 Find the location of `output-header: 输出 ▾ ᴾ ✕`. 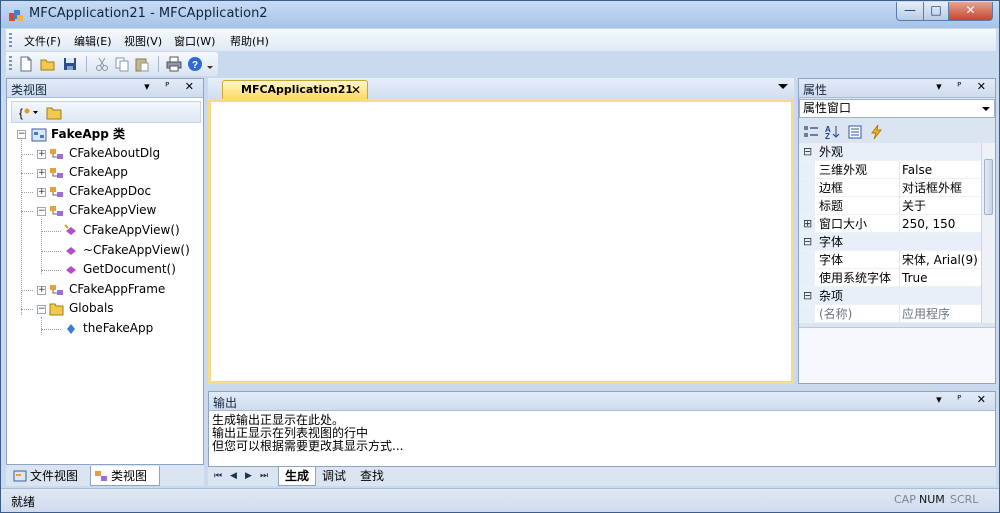

output-header: 输出 ▾ ᴾ ✕ is located at coordinates (602, 401).